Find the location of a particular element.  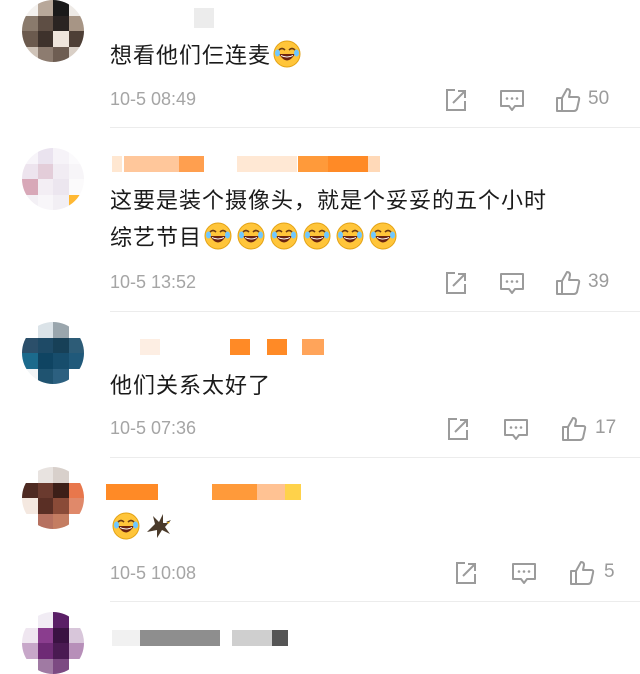

like-count: 5 is located at coordinates (609, 571).